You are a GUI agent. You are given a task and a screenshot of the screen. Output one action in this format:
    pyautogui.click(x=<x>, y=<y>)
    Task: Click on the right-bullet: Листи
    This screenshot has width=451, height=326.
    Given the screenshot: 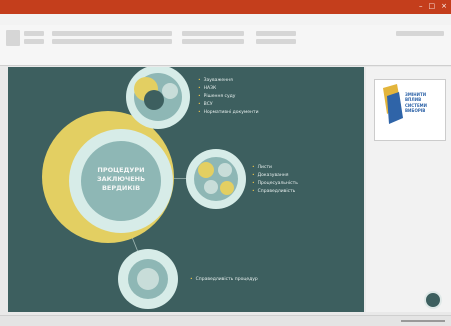 What is the action you would take?
    pyautogui.click(x=262, y=167)
    